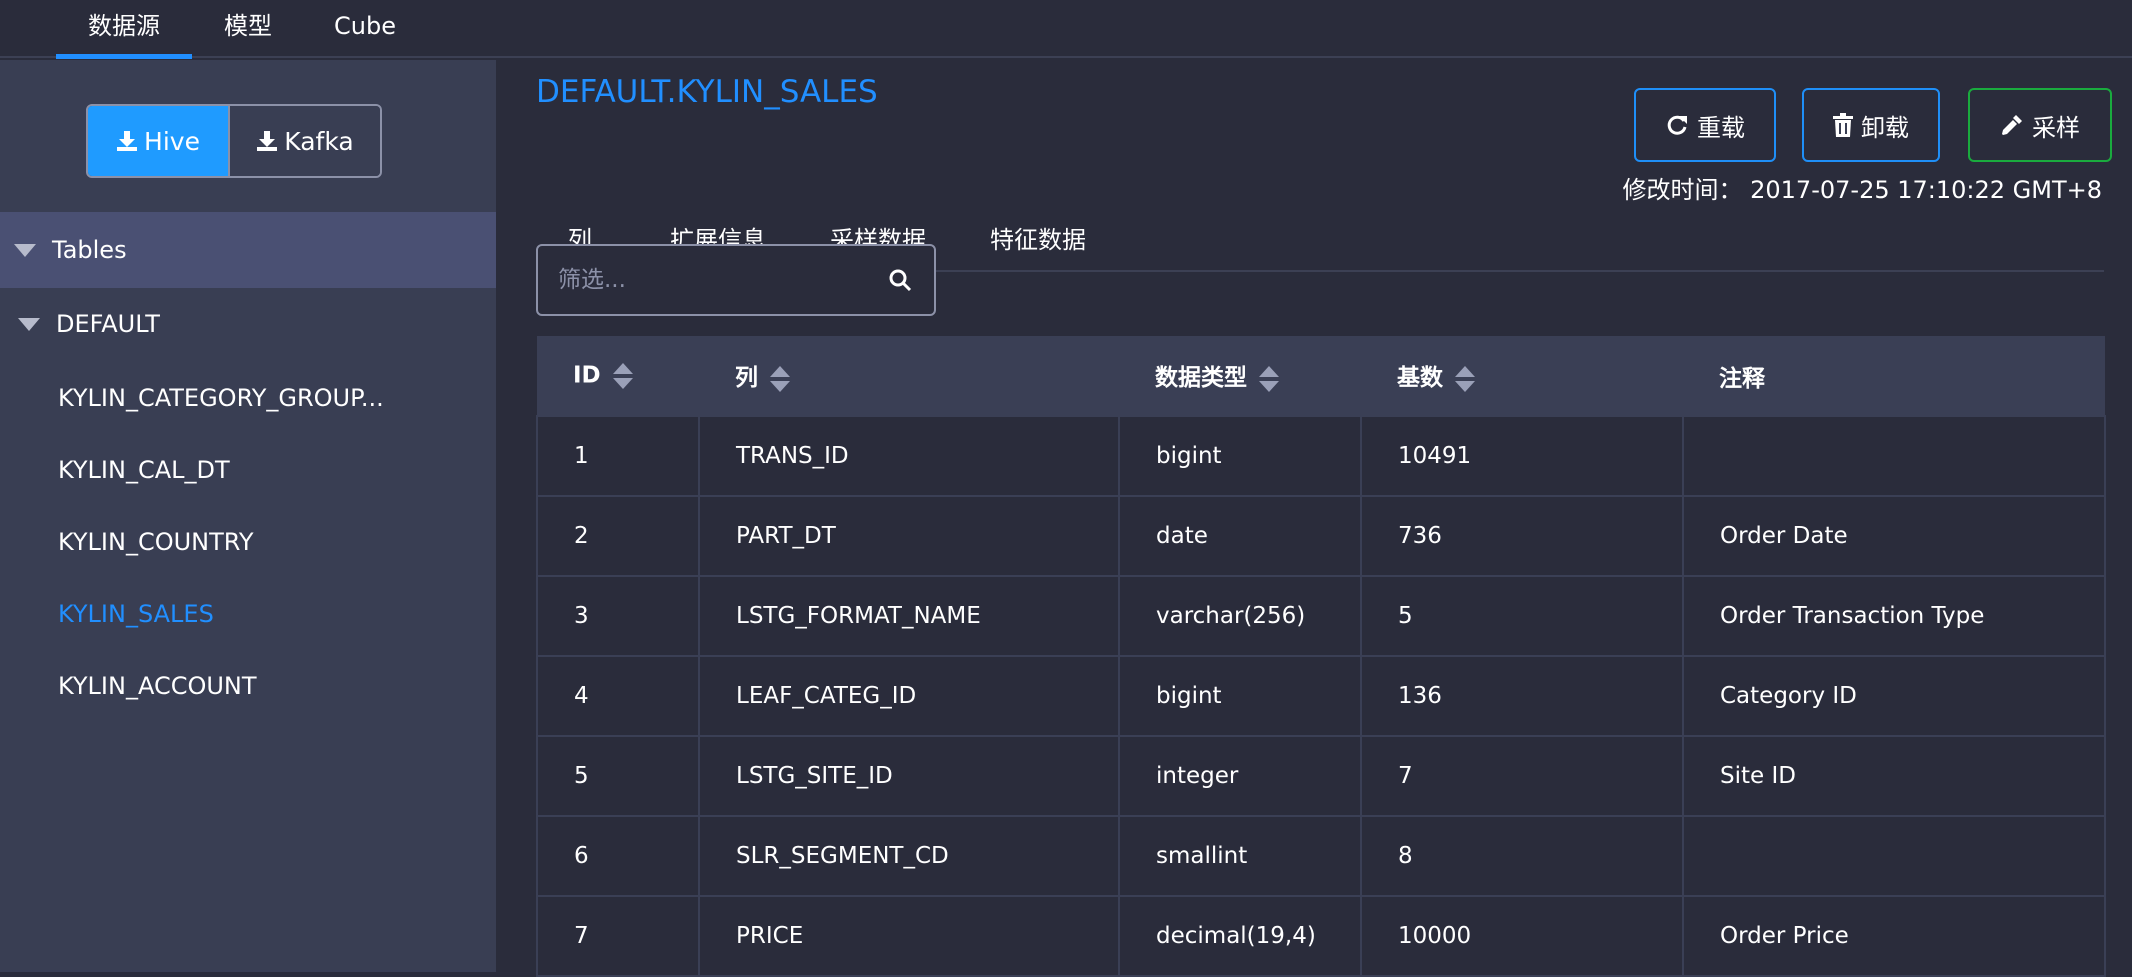 The width and height of the screenshot is (2132, 977). I want to click on cell-comment: Order Transaction Type, so click(1894, 616).